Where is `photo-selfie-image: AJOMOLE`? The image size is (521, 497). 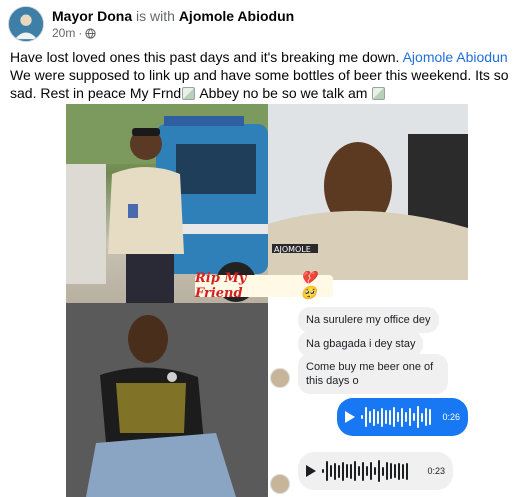 photo-selfie-image: AJOMOLE is located at coordinates (368, 192).